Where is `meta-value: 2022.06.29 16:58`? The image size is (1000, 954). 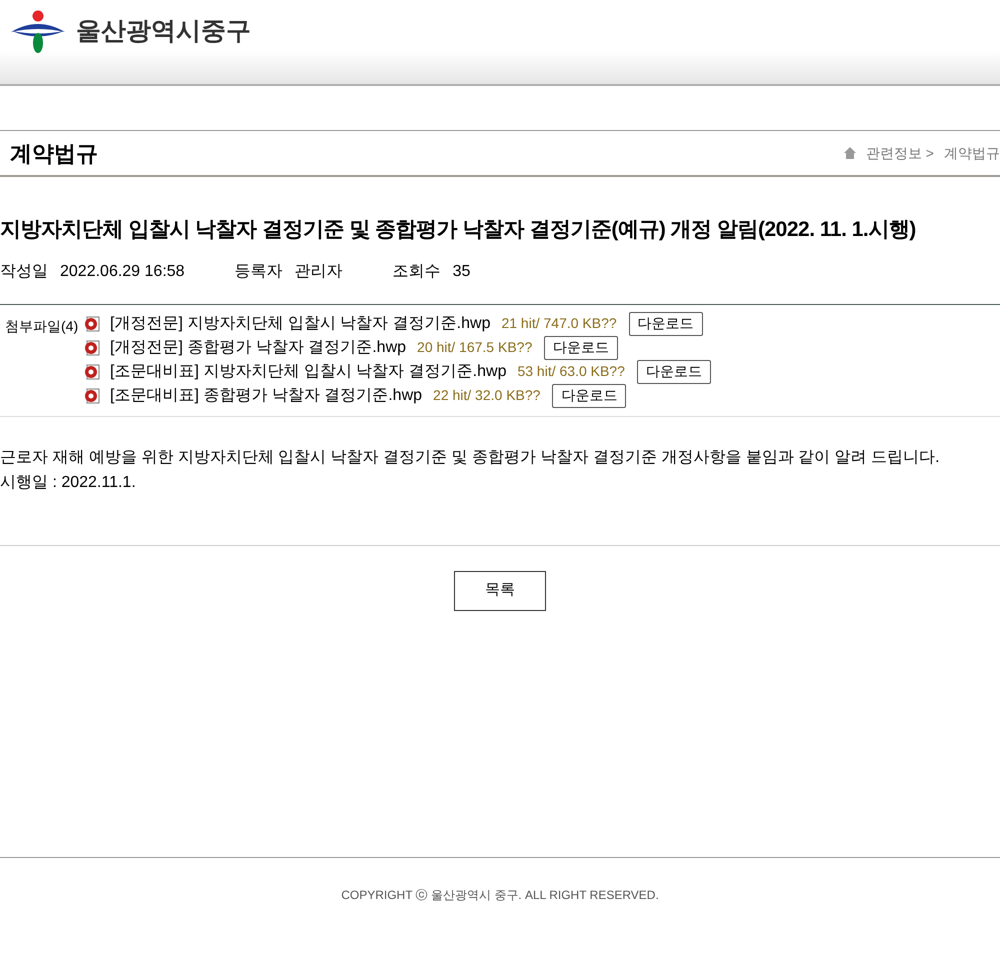 meta-value: 2022.06.29 16:58 is located at coordinates (122, 272).